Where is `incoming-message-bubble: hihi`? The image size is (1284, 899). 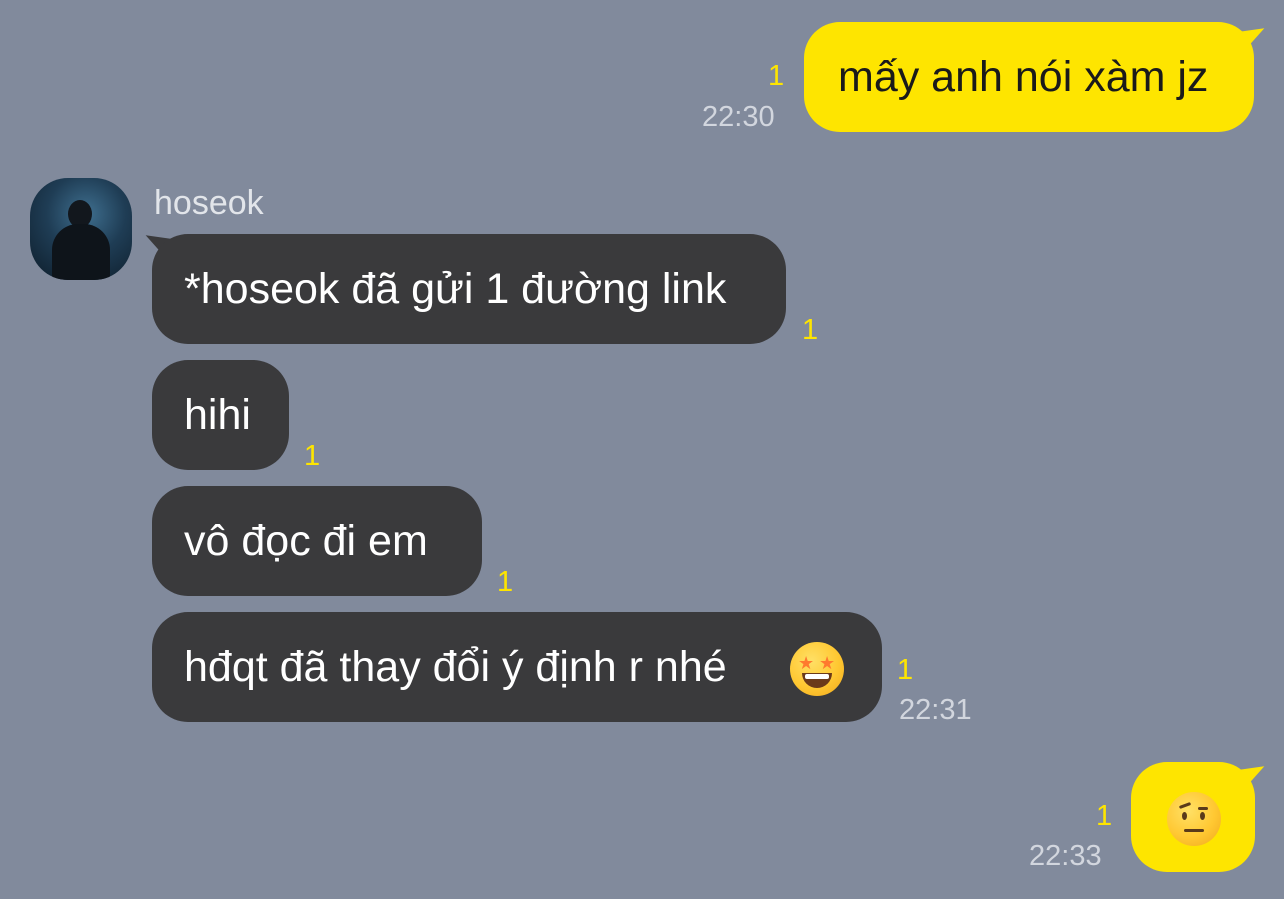 incoming-message-bubble: hihi is located at coordinates (220, 415).